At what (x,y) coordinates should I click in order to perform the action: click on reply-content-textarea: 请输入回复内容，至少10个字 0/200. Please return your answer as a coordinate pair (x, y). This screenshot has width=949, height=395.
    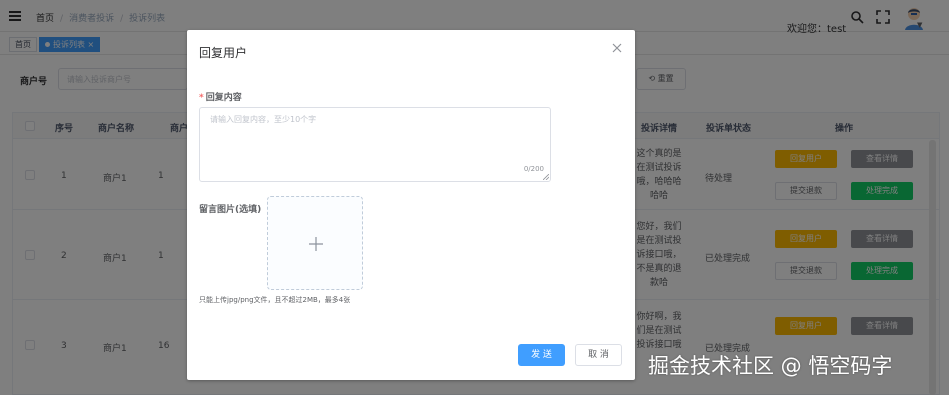
    Looking at the image, I should click on (375, 144).